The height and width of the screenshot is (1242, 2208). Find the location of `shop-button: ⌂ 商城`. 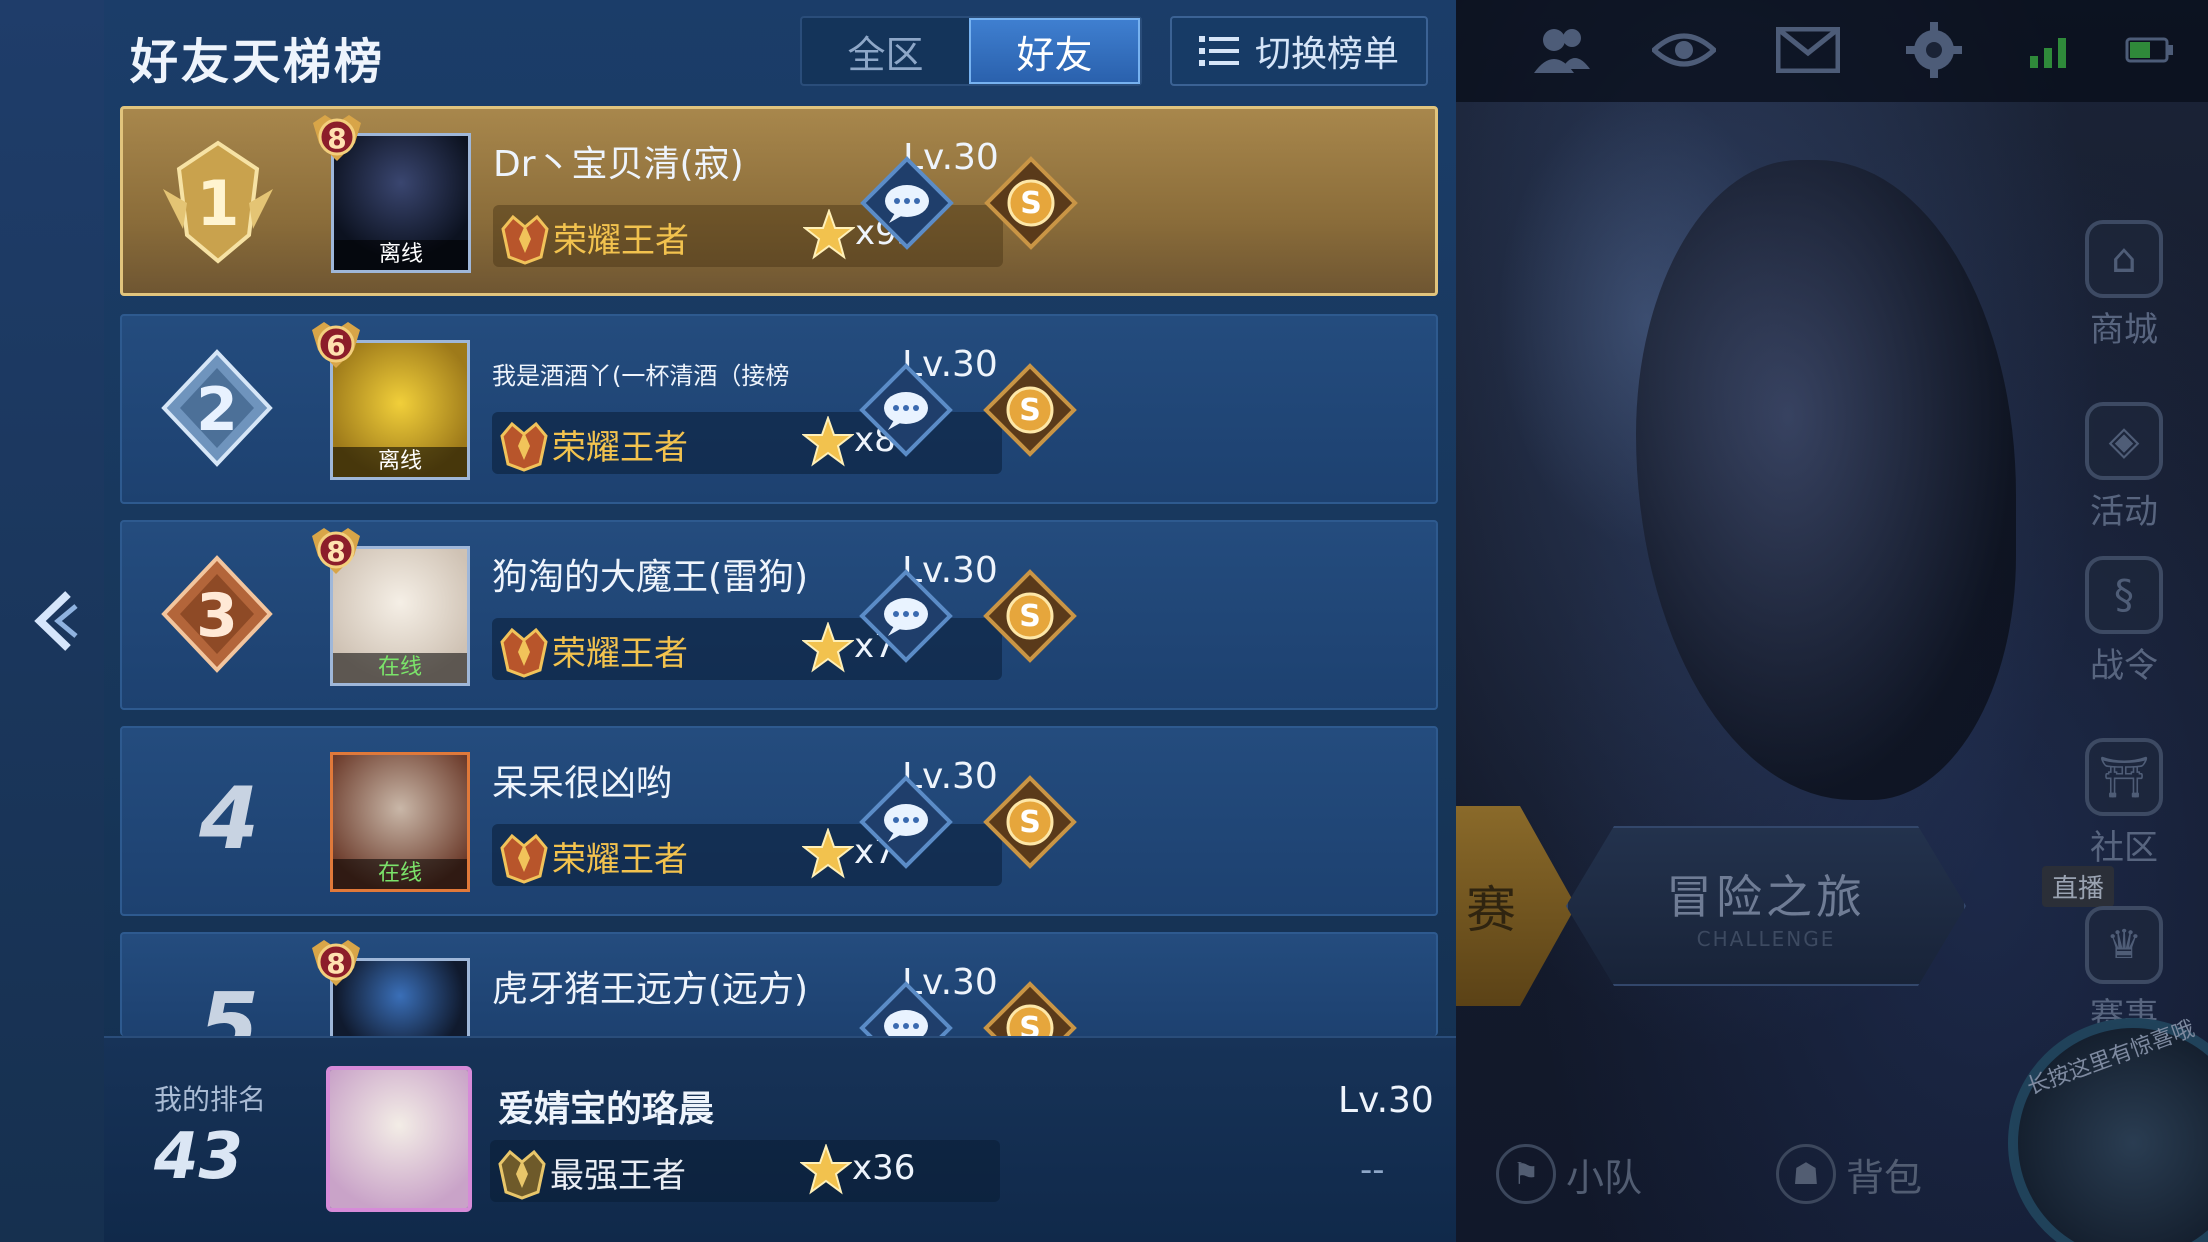

shop-button: ⌂ 商城 is located at coordinates (2124, 285).